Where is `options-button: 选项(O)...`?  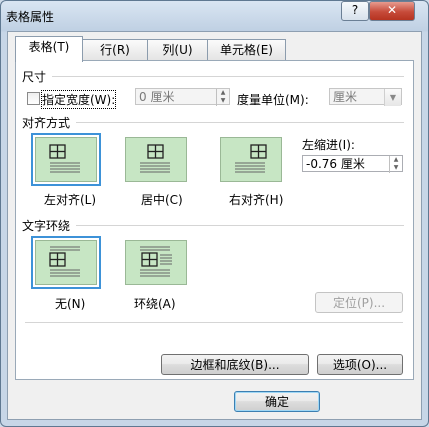 options-button: 选项(O)... is located at coordinates (360, 364).